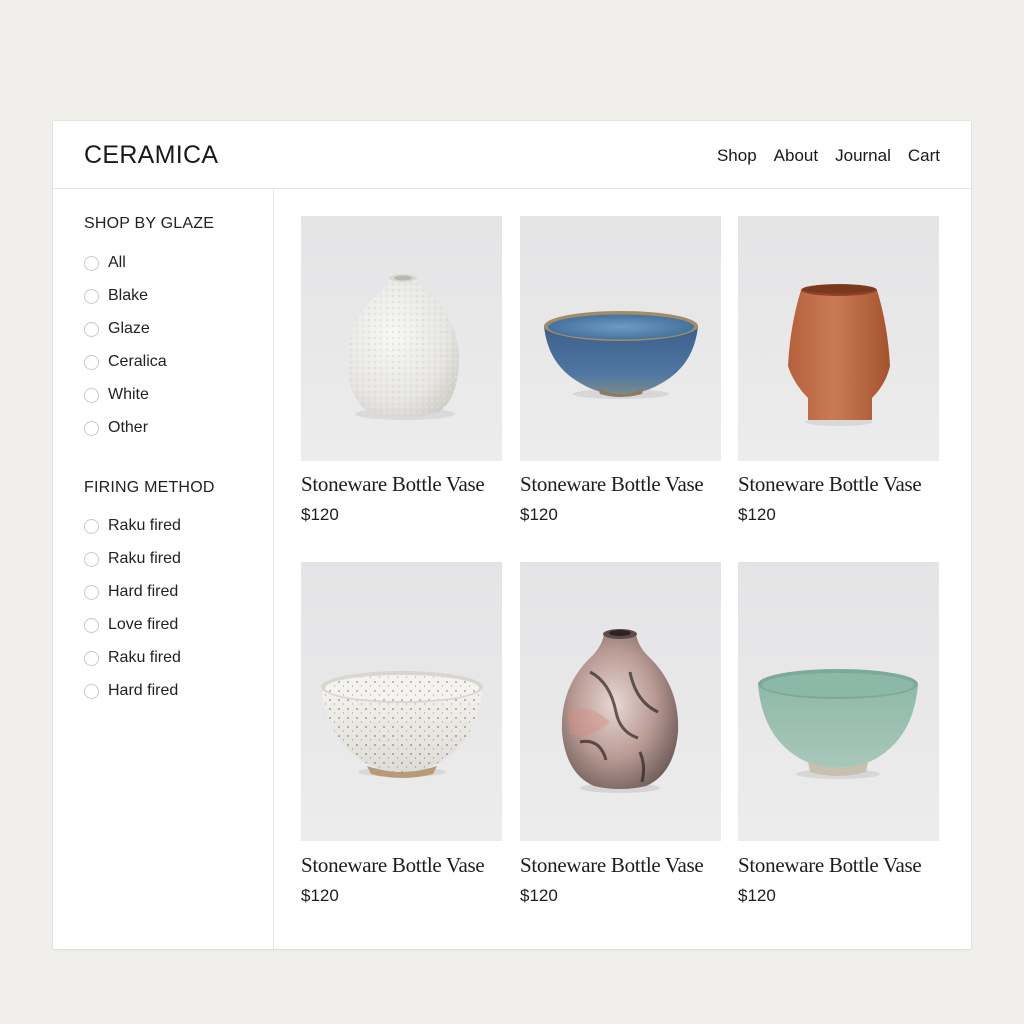 Image resolution: width=1024 pixels, height=1024 pixels. What do you see at coordinates (149, 487) in the screenshot?
I see `firing-filter-title: FIRING METHOD` at bounding box center [149, 487].